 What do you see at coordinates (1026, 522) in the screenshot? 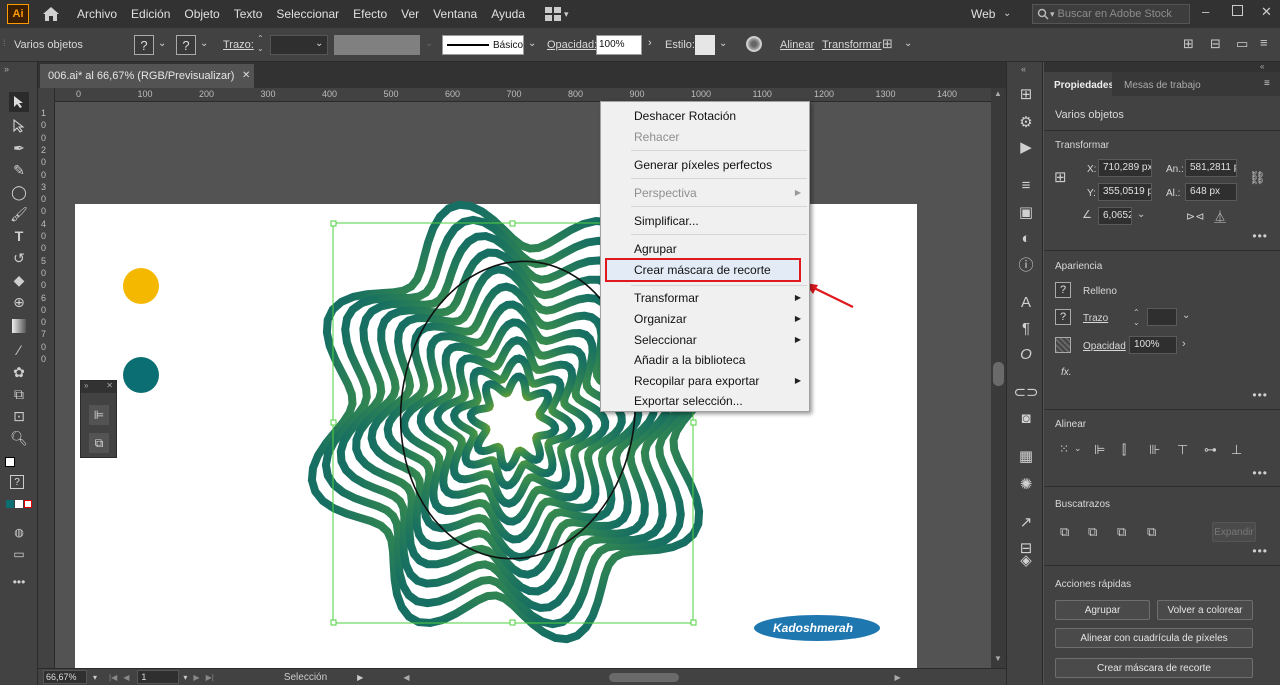
I see `export-panel-icon: ↗` at bounding box center [1026, 522].